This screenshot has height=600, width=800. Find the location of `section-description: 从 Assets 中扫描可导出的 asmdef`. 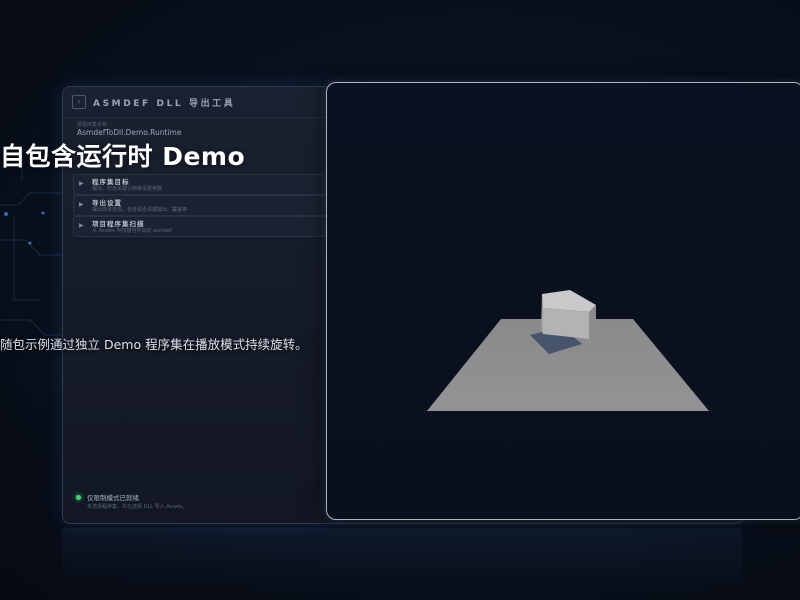

section-description: 从 Assets 中扫描可导出的 asmdef is located at coordinates (132, 231).